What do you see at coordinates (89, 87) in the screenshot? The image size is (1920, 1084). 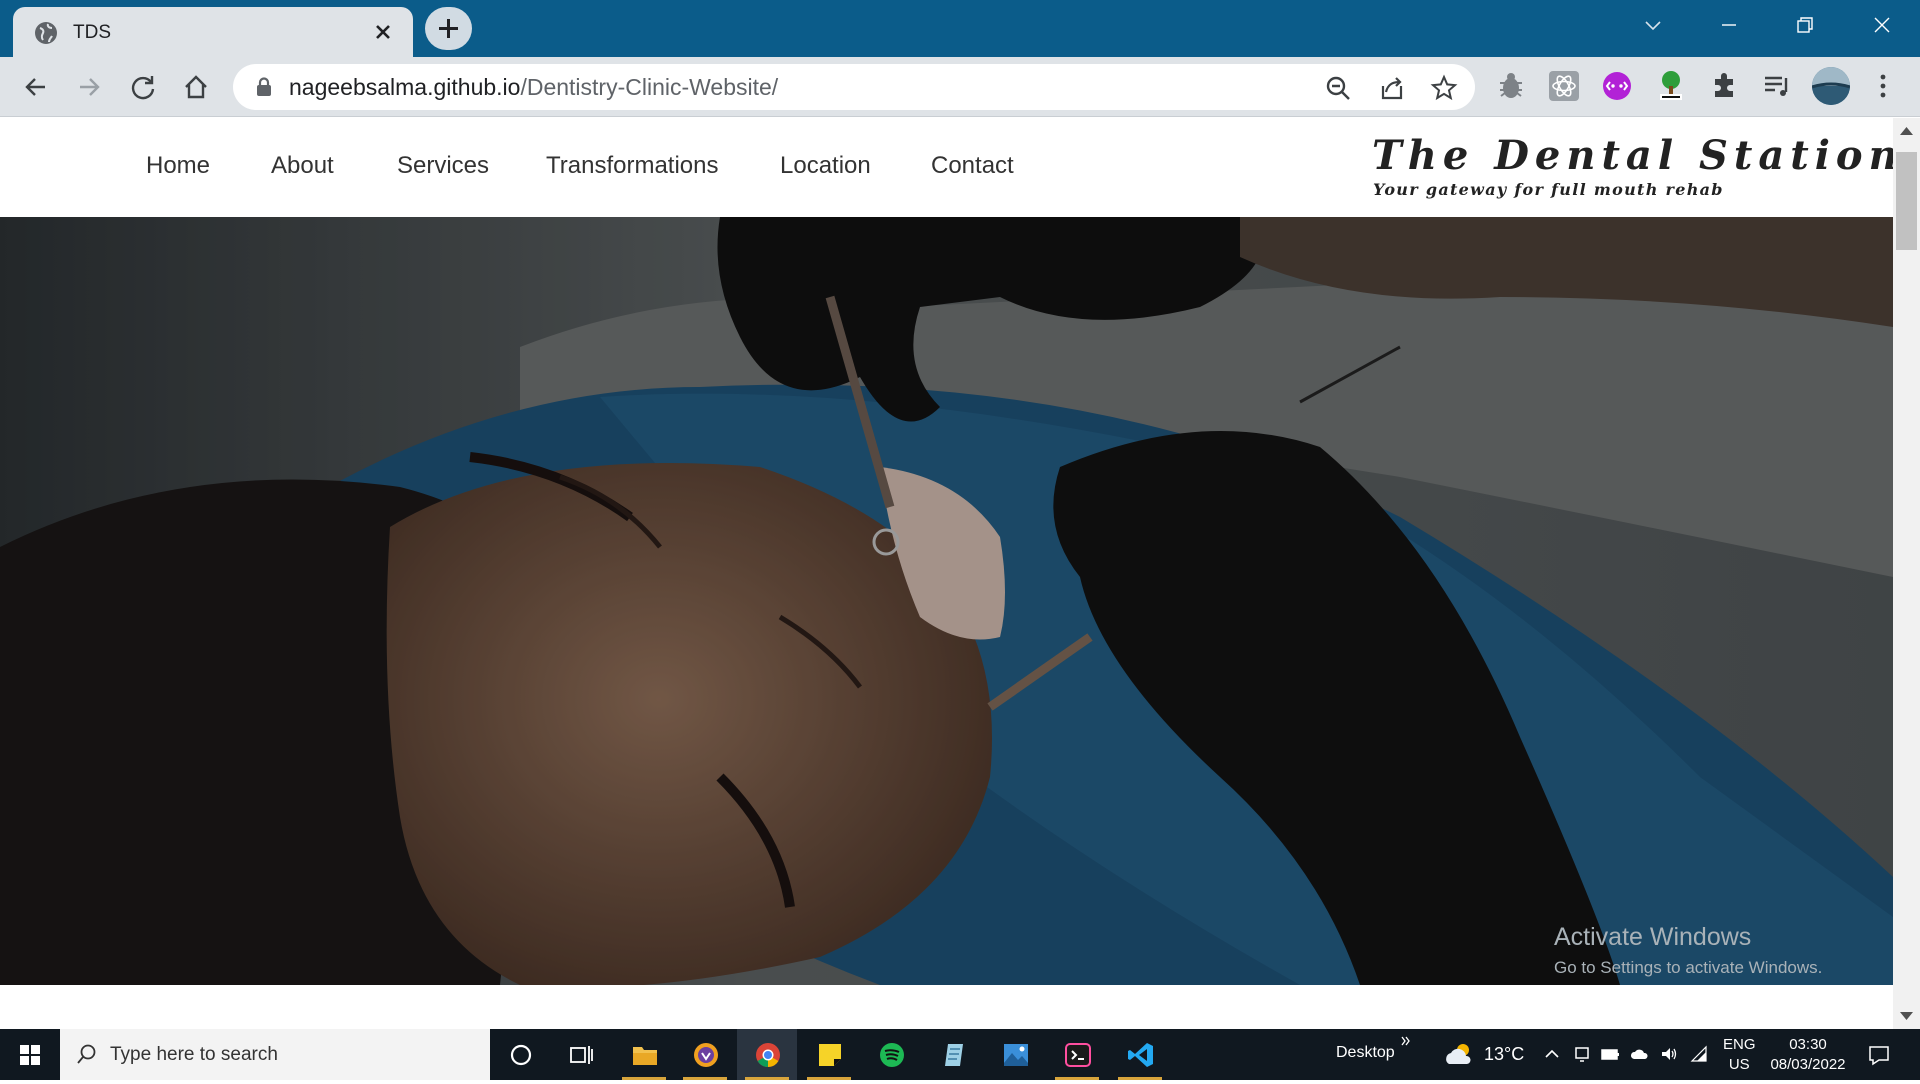 I see `forward-icon` at bounding box center [89, 87].